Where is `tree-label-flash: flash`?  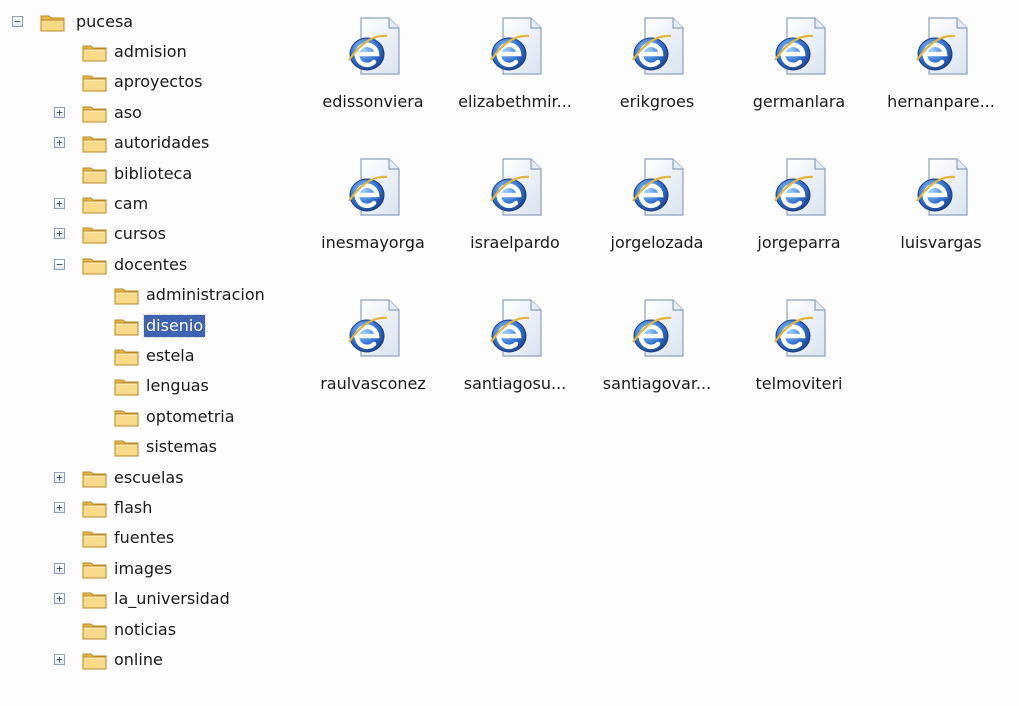 tree-label-flash: flash is located at coordinates (133, 507).